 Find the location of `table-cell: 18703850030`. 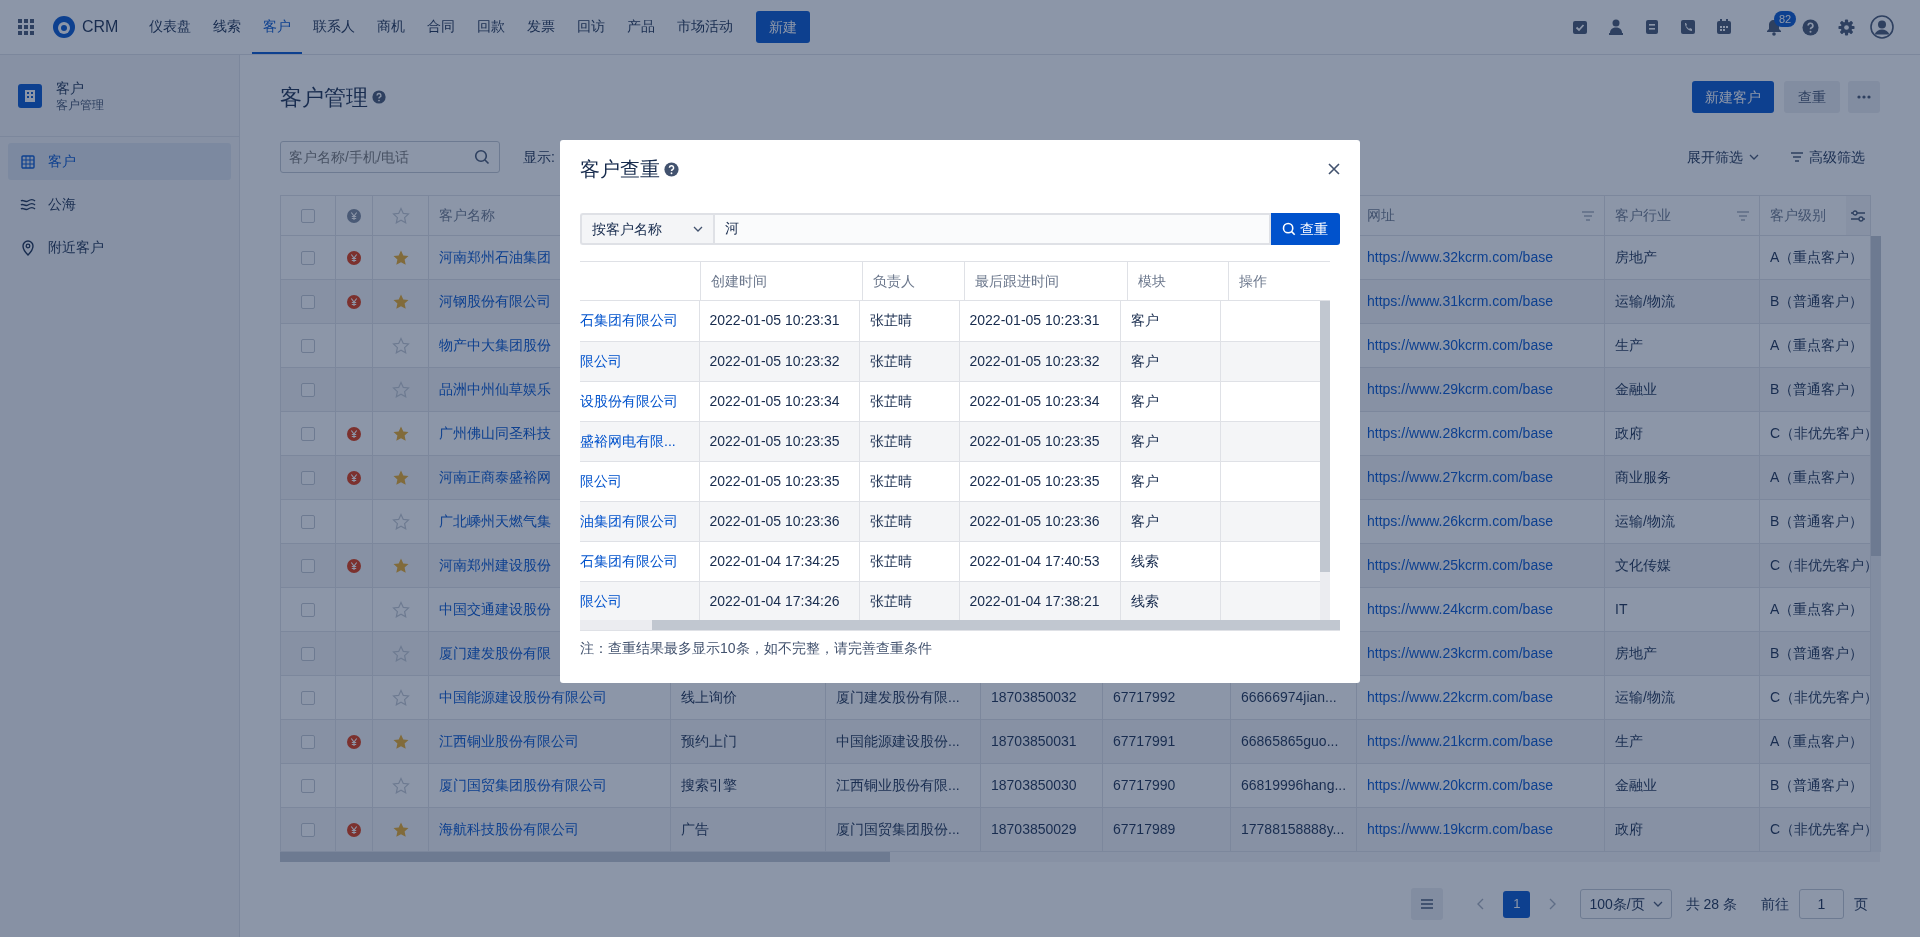

table-cell: 18703850030 is located at coordinates (1041, 785).